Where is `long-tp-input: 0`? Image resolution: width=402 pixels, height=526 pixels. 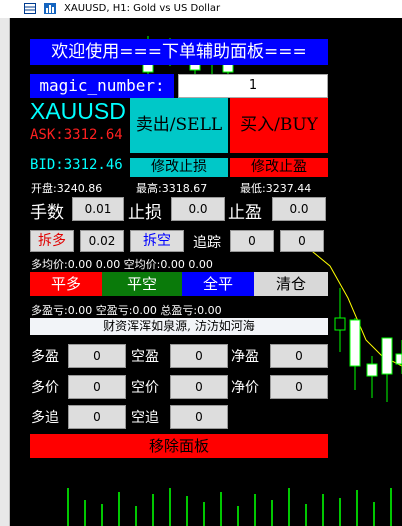 long-tp-input: 0 is located at coordinates (97, 356).